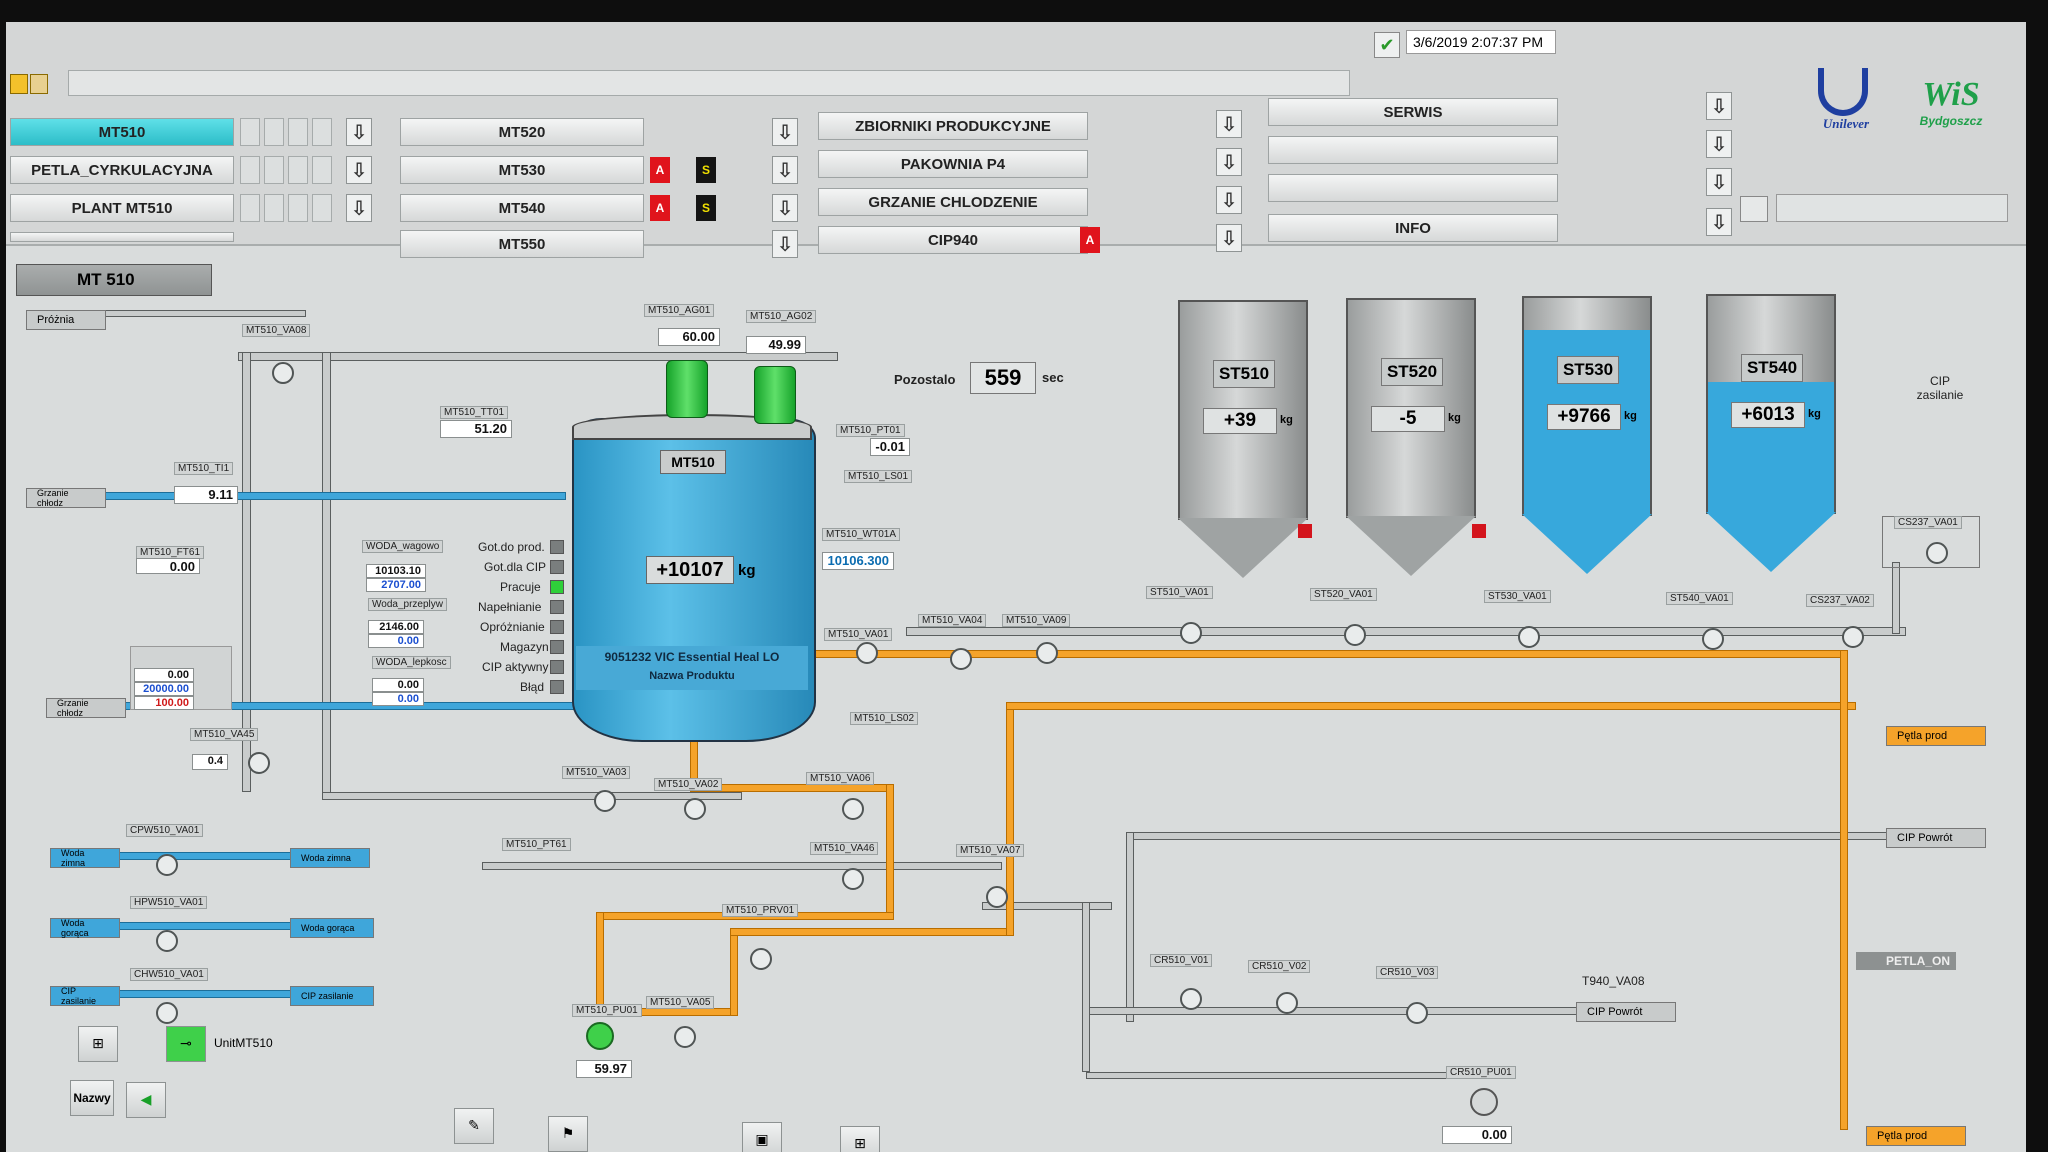 Image resolution: width=2048 pixels, height=1152 pixels. I want to click on t940-label: T940_VA08, so click(1613, 981).